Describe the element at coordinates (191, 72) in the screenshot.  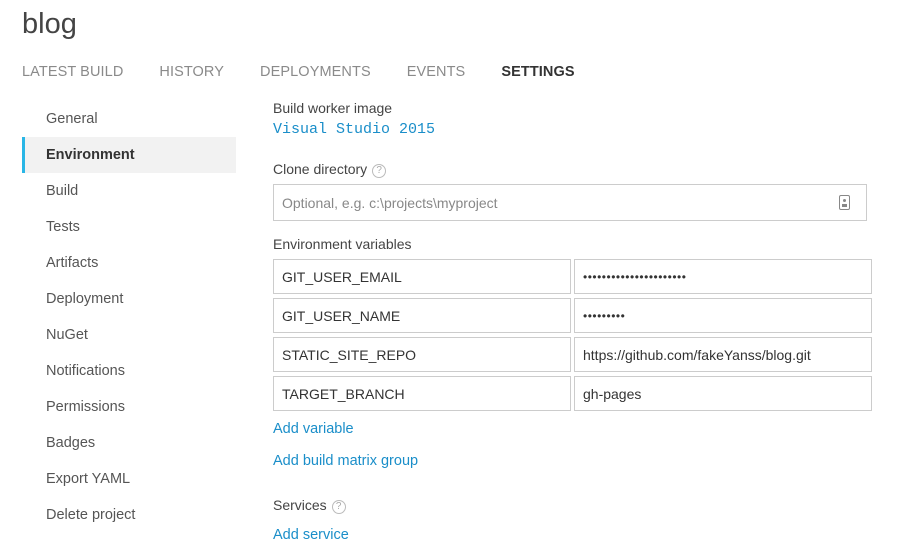
I see `tab-history: HISTORY` at that location.